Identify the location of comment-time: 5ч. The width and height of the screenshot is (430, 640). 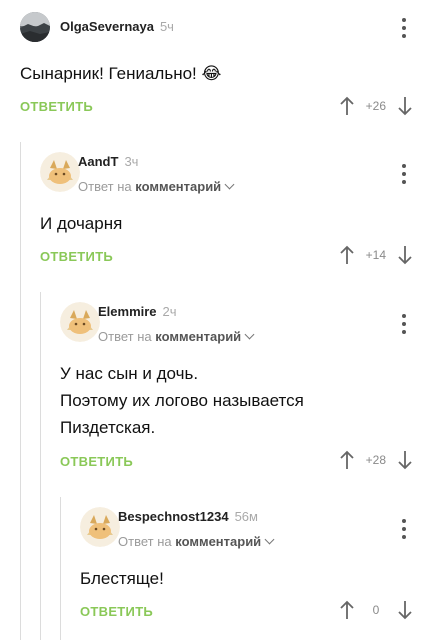
(166, 26).